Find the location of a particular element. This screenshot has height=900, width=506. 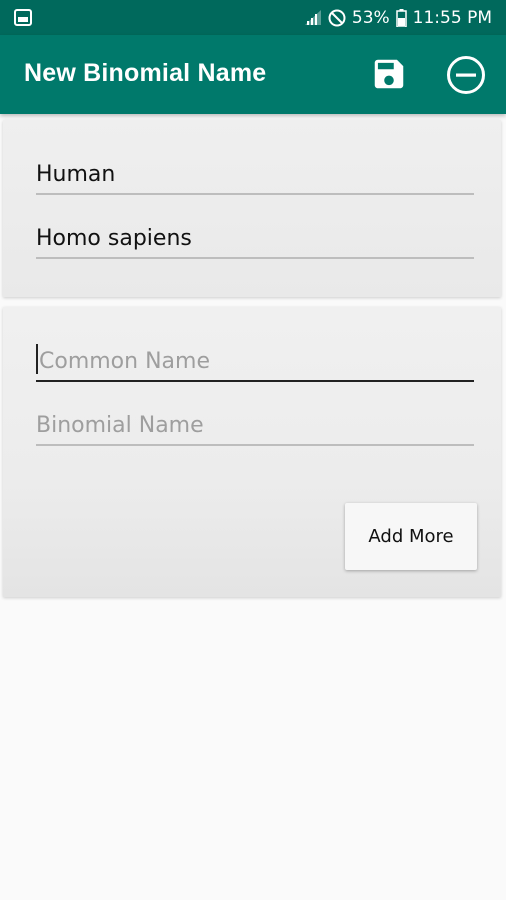

image-icon is located at coordinates (23, 17).